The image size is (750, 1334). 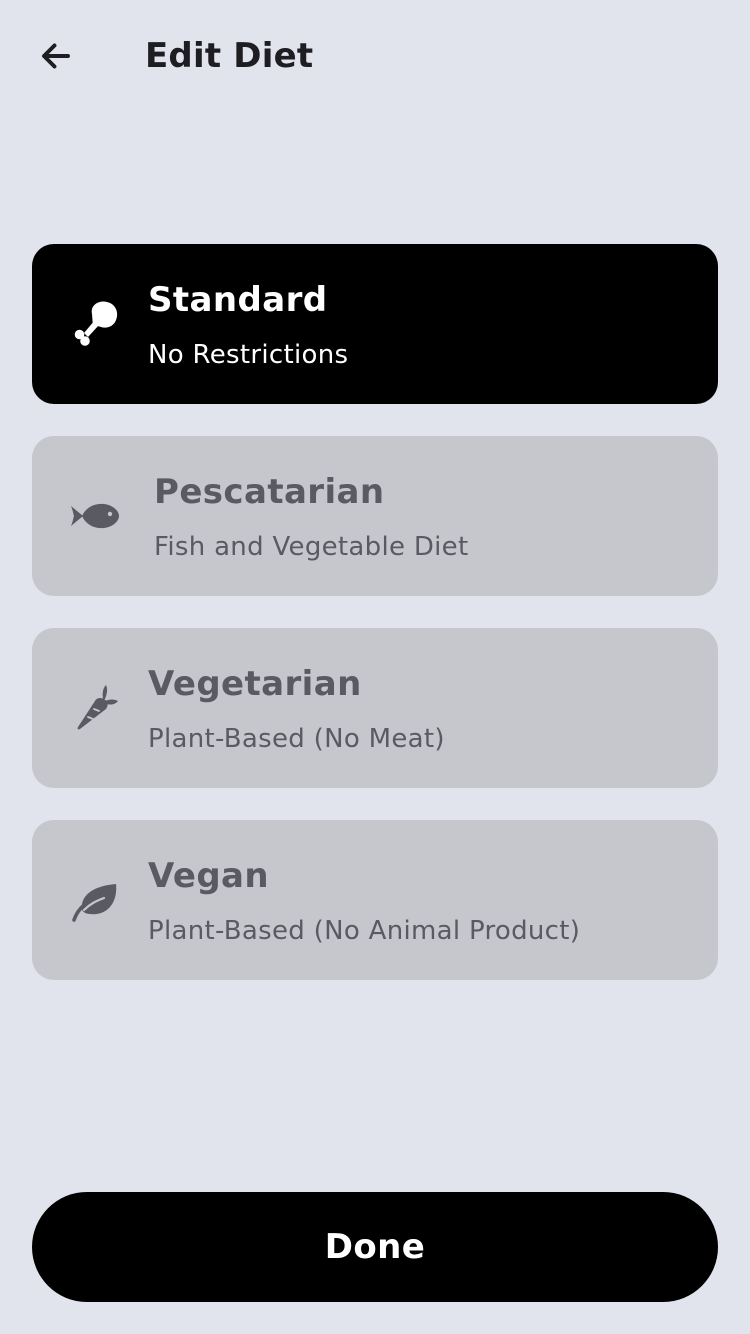 I want to click on diet-option-pescatarian: Pescatarian Fish and Vegetable Diet, so click(x=375, y=516).